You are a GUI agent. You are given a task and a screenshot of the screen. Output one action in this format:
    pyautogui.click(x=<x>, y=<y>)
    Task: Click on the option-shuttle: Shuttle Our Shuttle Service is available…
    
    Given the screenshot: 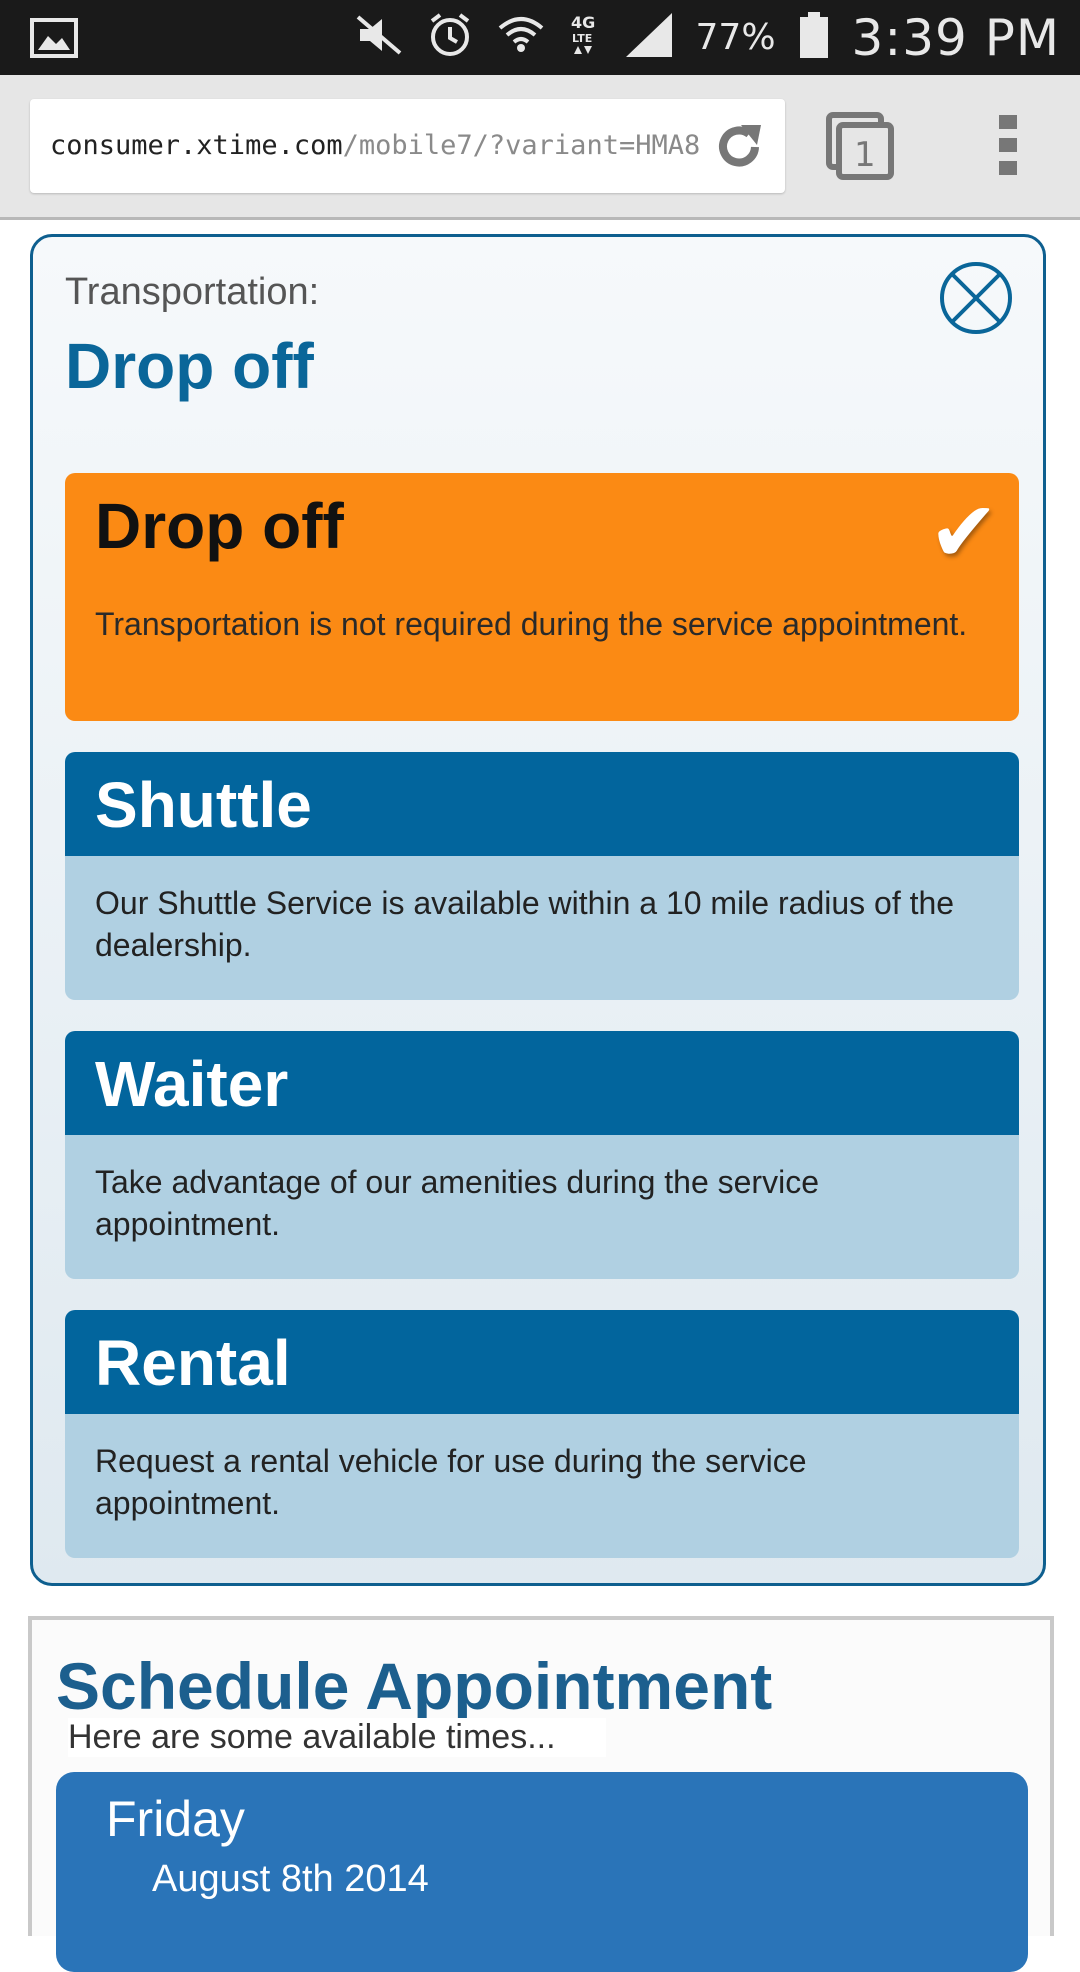 What is the action you would take?
    pyautogui.click(x=542, y=876)
    